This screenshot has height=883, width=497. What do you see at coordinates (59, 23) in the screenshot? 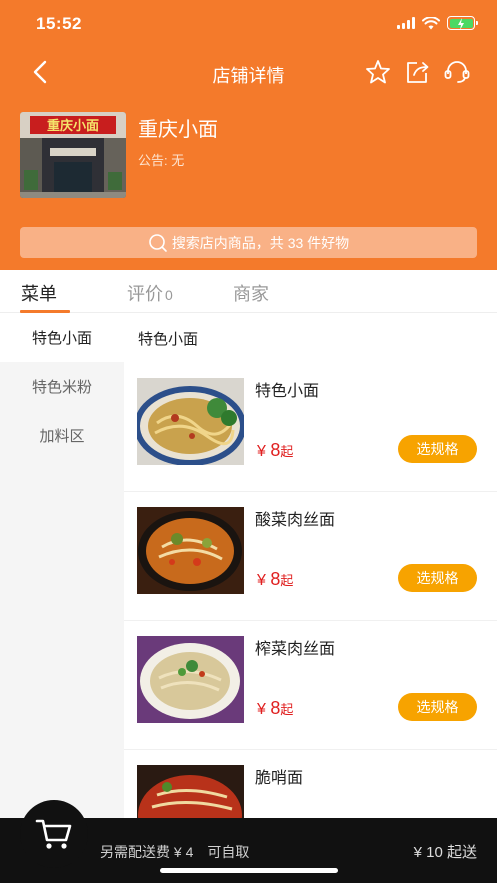
I see `status-time: 15:52` at bounding box center [59, 23].